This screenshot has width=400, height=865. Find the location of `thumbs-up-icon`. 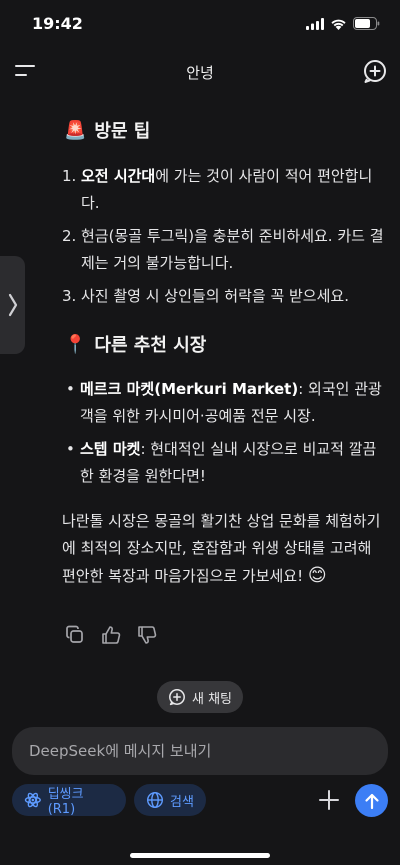

thumbs-up-icon is located at coordinates (111, 635).